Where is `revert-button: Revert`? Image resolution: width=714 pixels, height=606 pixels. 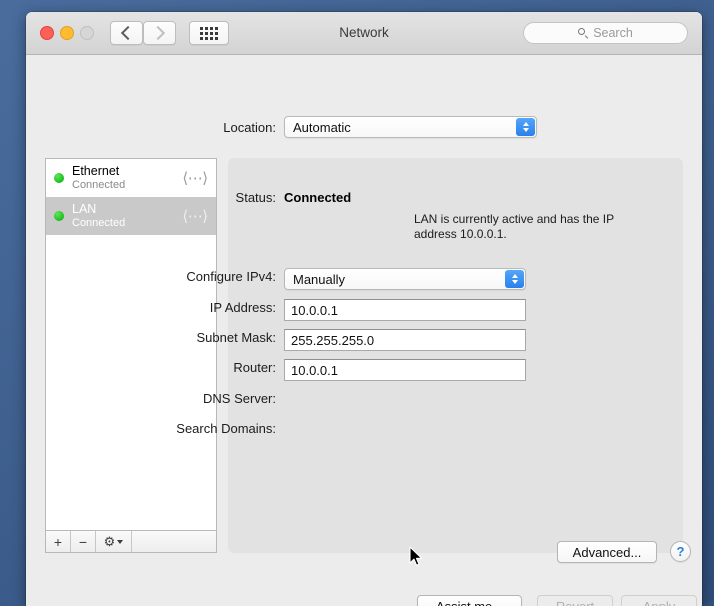
revert-button: Revert is located at coordinates (575, 600).